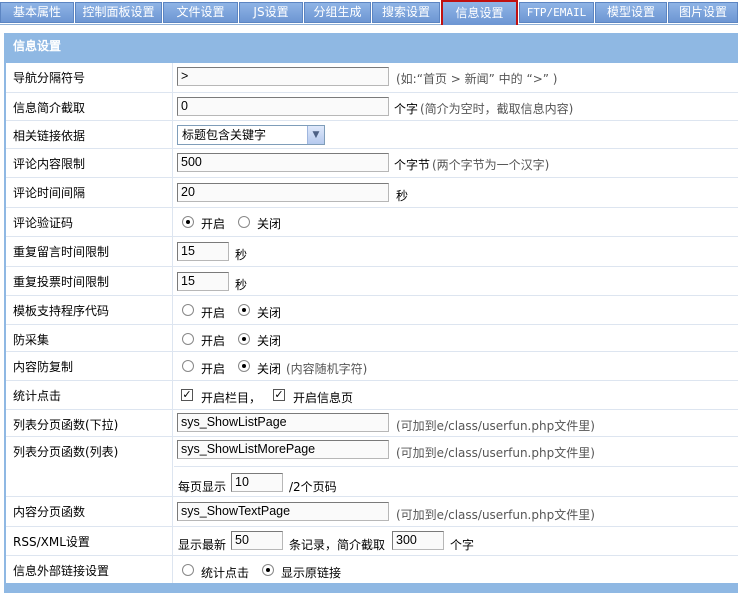 The height and width of the screenshot is (593, 738). I want to click on content-page-hint: (可加到e/class/userfun.php文件里), so click(495, 515).